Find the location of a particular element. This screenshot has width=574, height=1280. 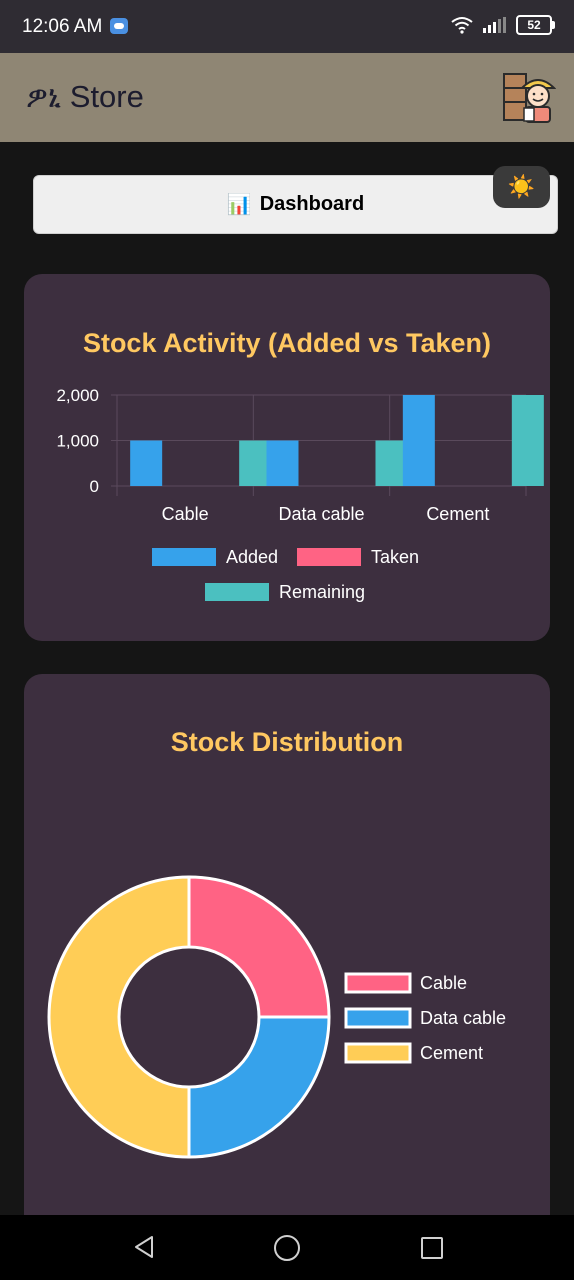

legend-swatch-cable is located at coordinates (378, 983).